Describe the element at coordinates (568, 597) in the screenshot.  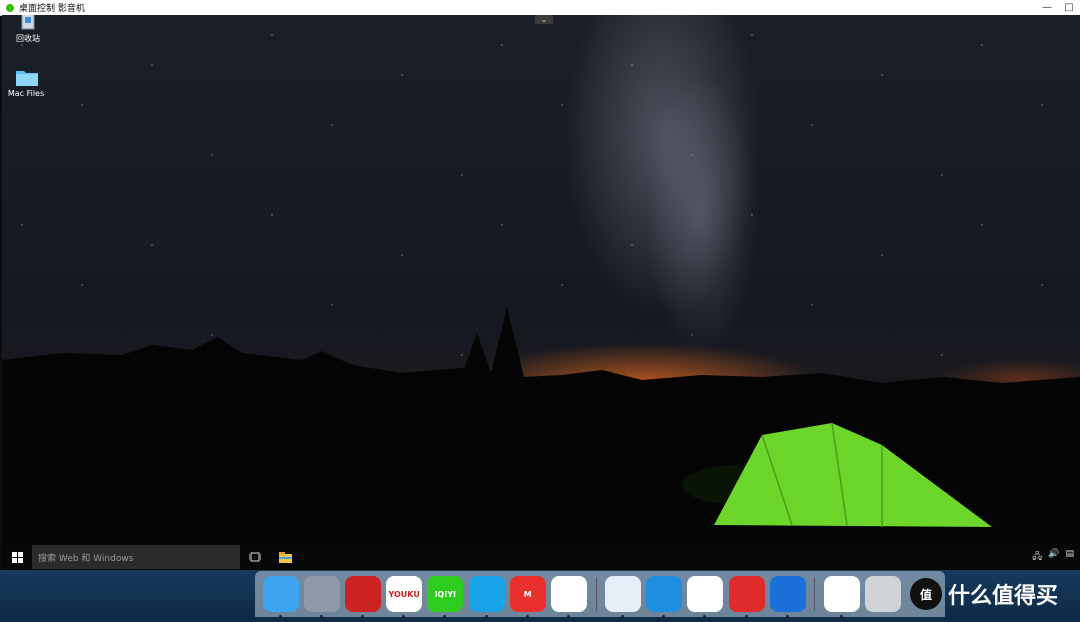
I see `chrome-app` at that location.